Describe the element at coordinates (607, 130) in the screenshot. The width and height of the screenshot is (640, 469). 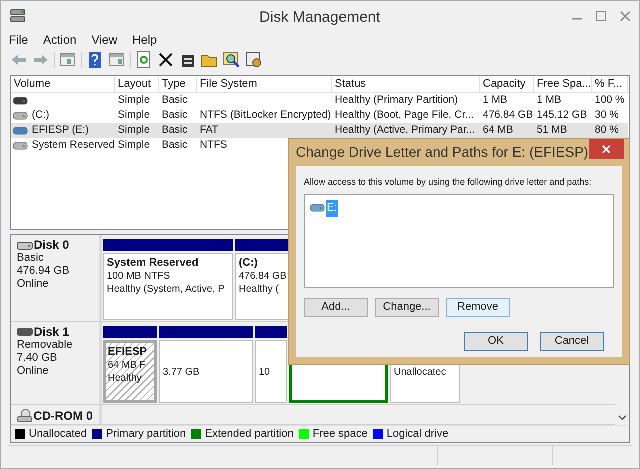
I see `table-cell: 80 %` at that location.